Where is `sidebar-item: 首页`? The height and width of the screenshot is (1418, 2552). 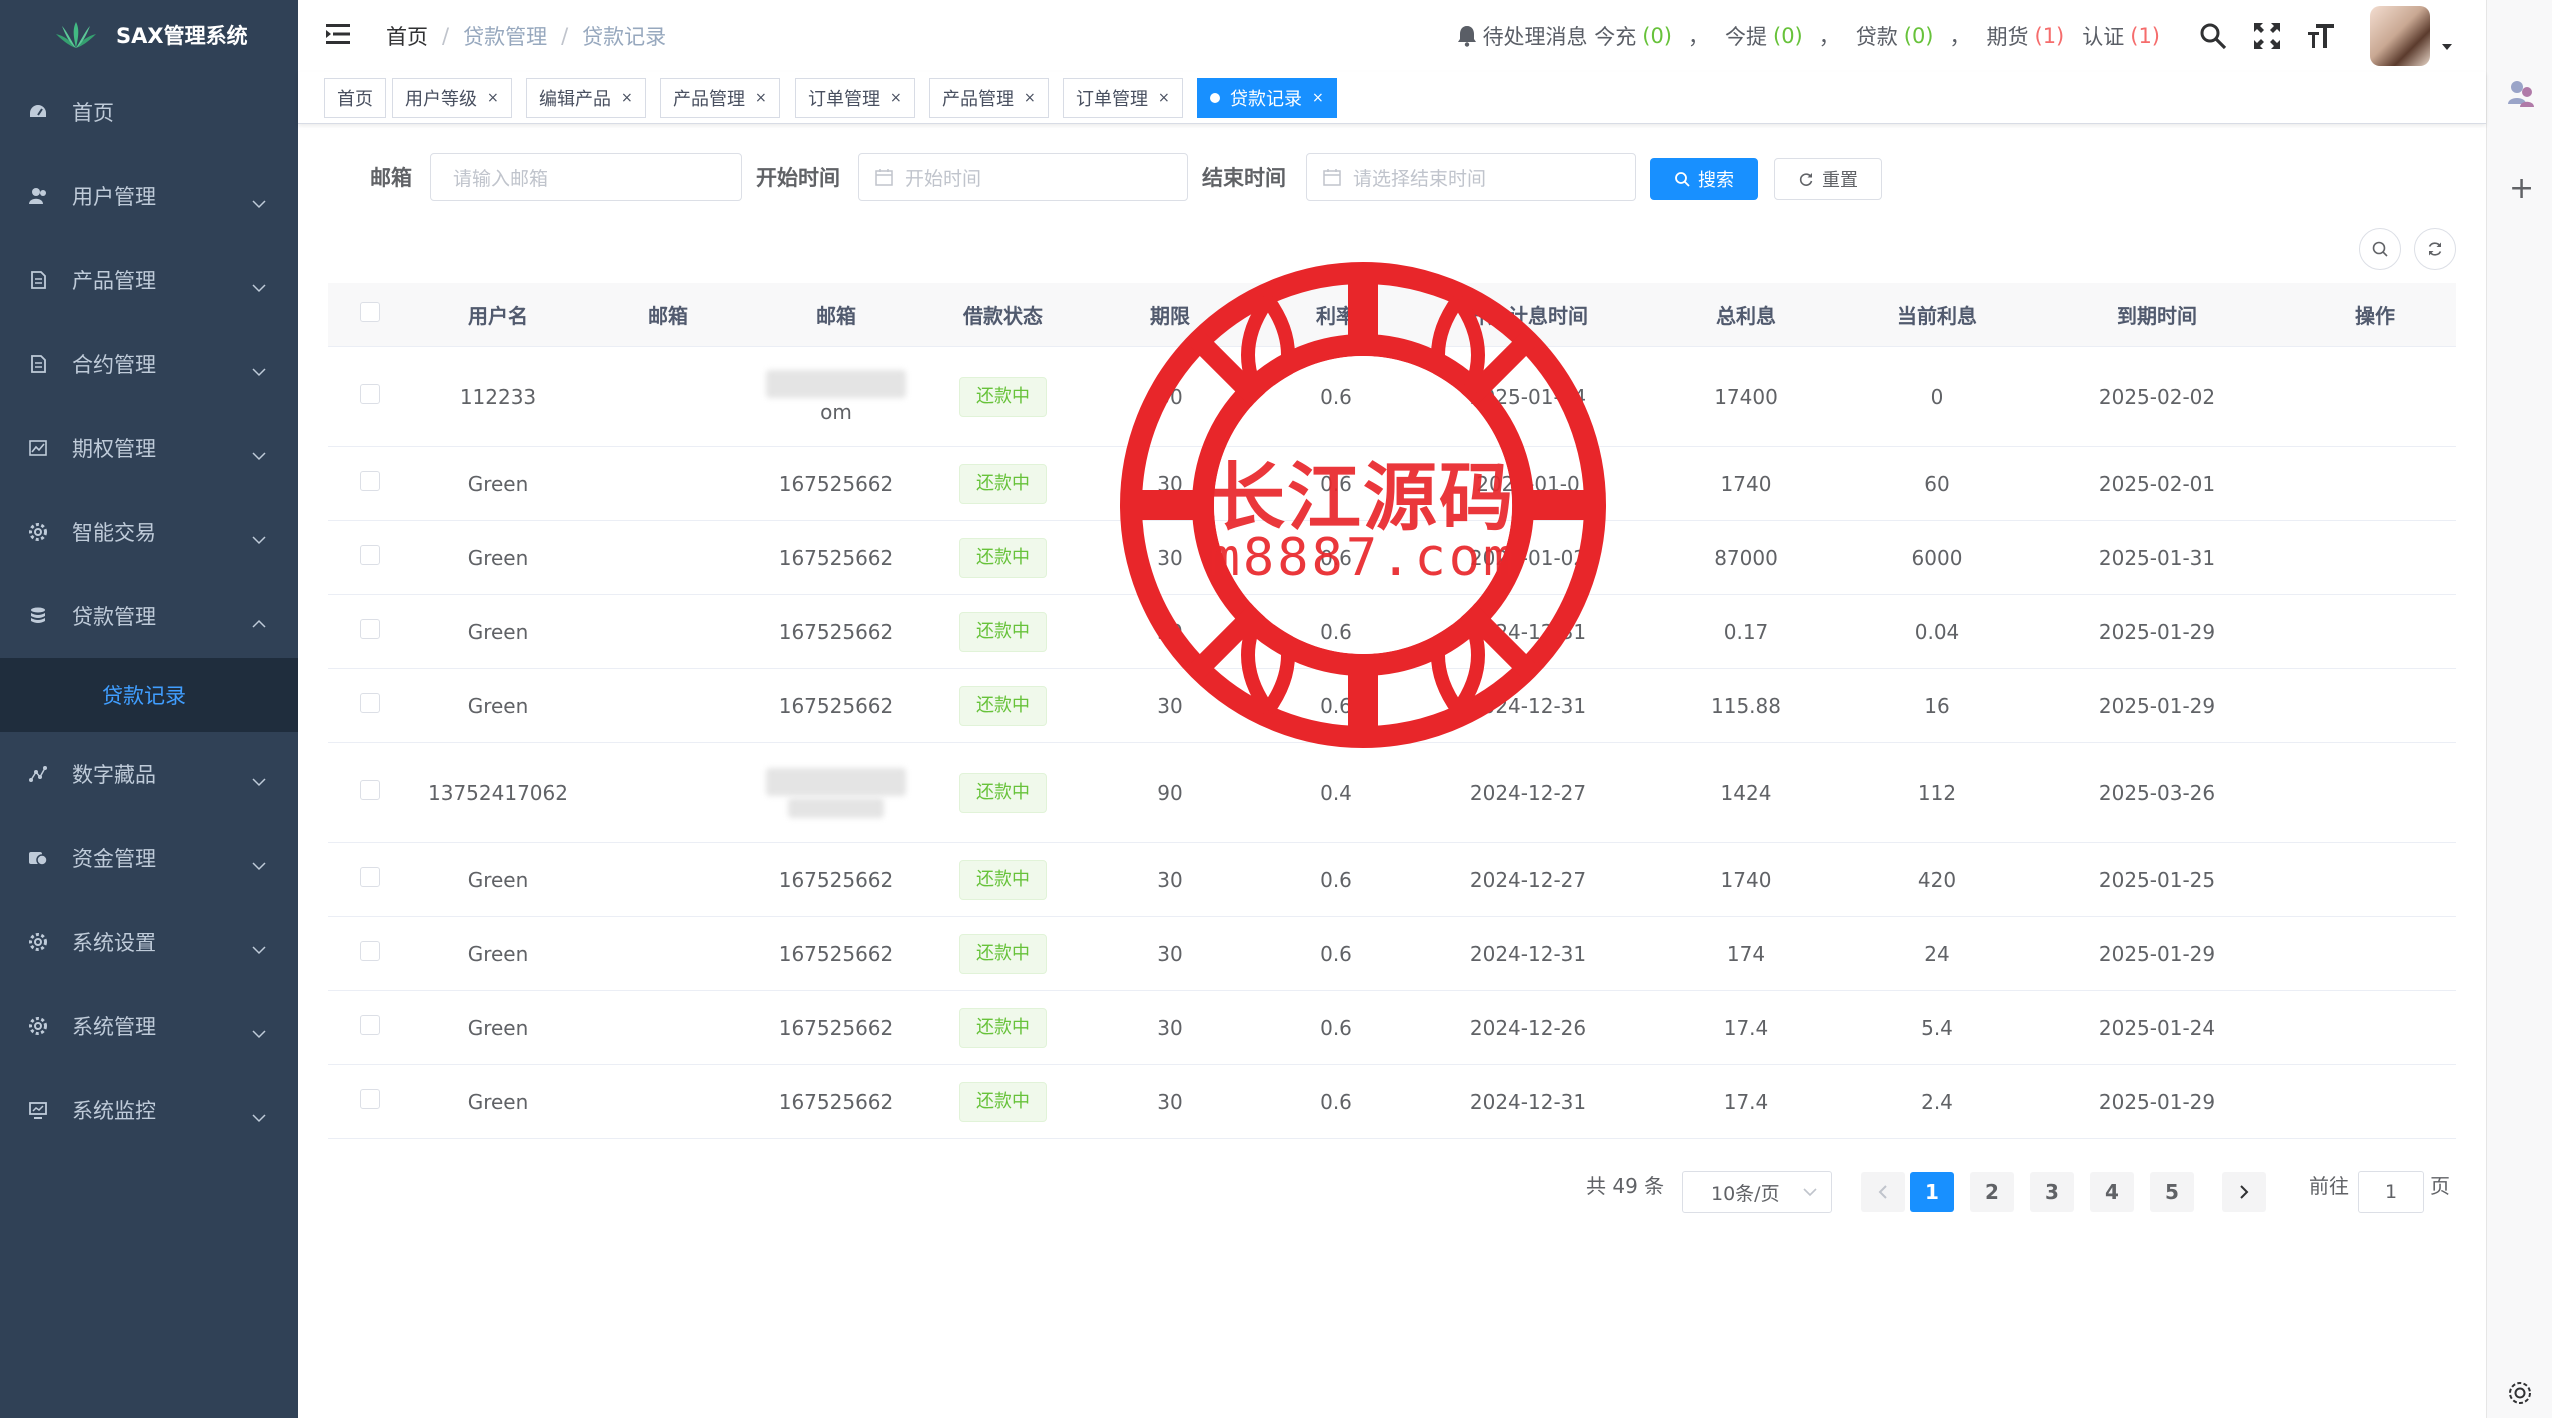
sidebar-item: 首页 is located at coordinates (149, 112).